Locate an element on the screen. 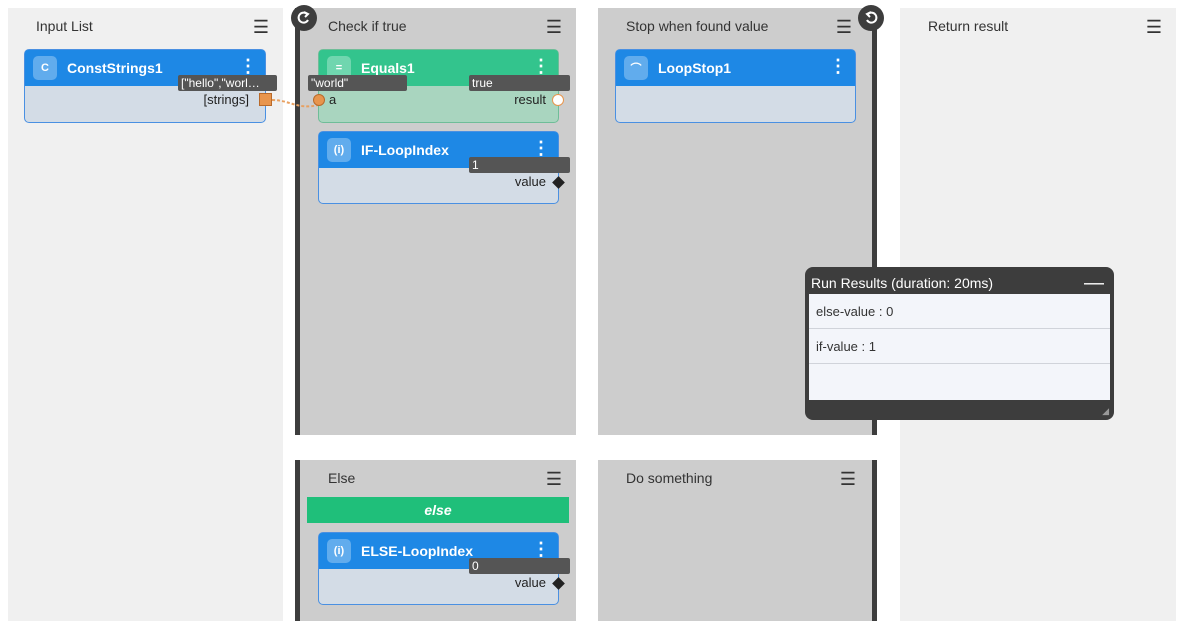  else-strip: else is located at coordinates (438, 510).